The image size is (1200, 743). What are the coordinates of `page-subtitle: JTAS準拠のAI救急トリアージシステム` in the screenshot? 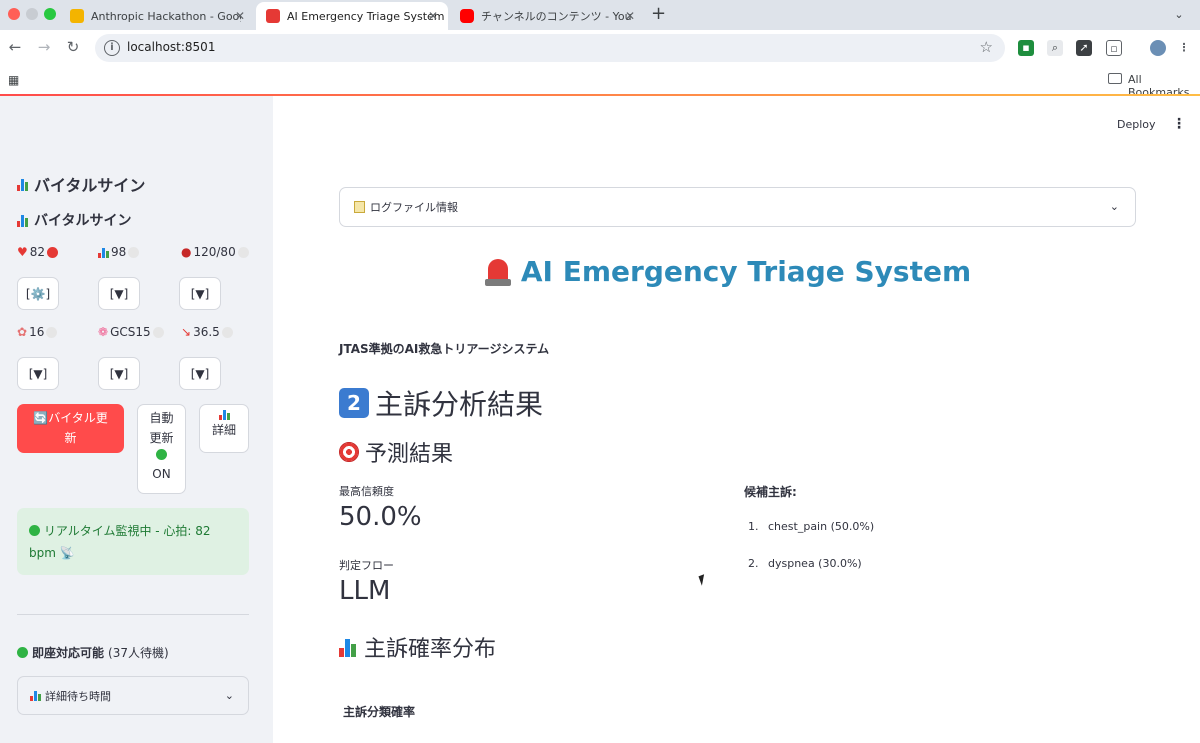 It's located at (444, 349).